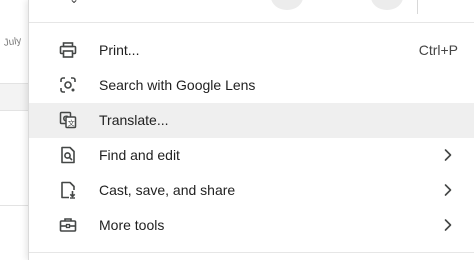 Image resolution: width=474 pixels, height=260 pixels. What do you see at coordinates (251, 225) in the screenshot?
I see `menu-item-more-tools: More tools` at bounding box center [251, 225].